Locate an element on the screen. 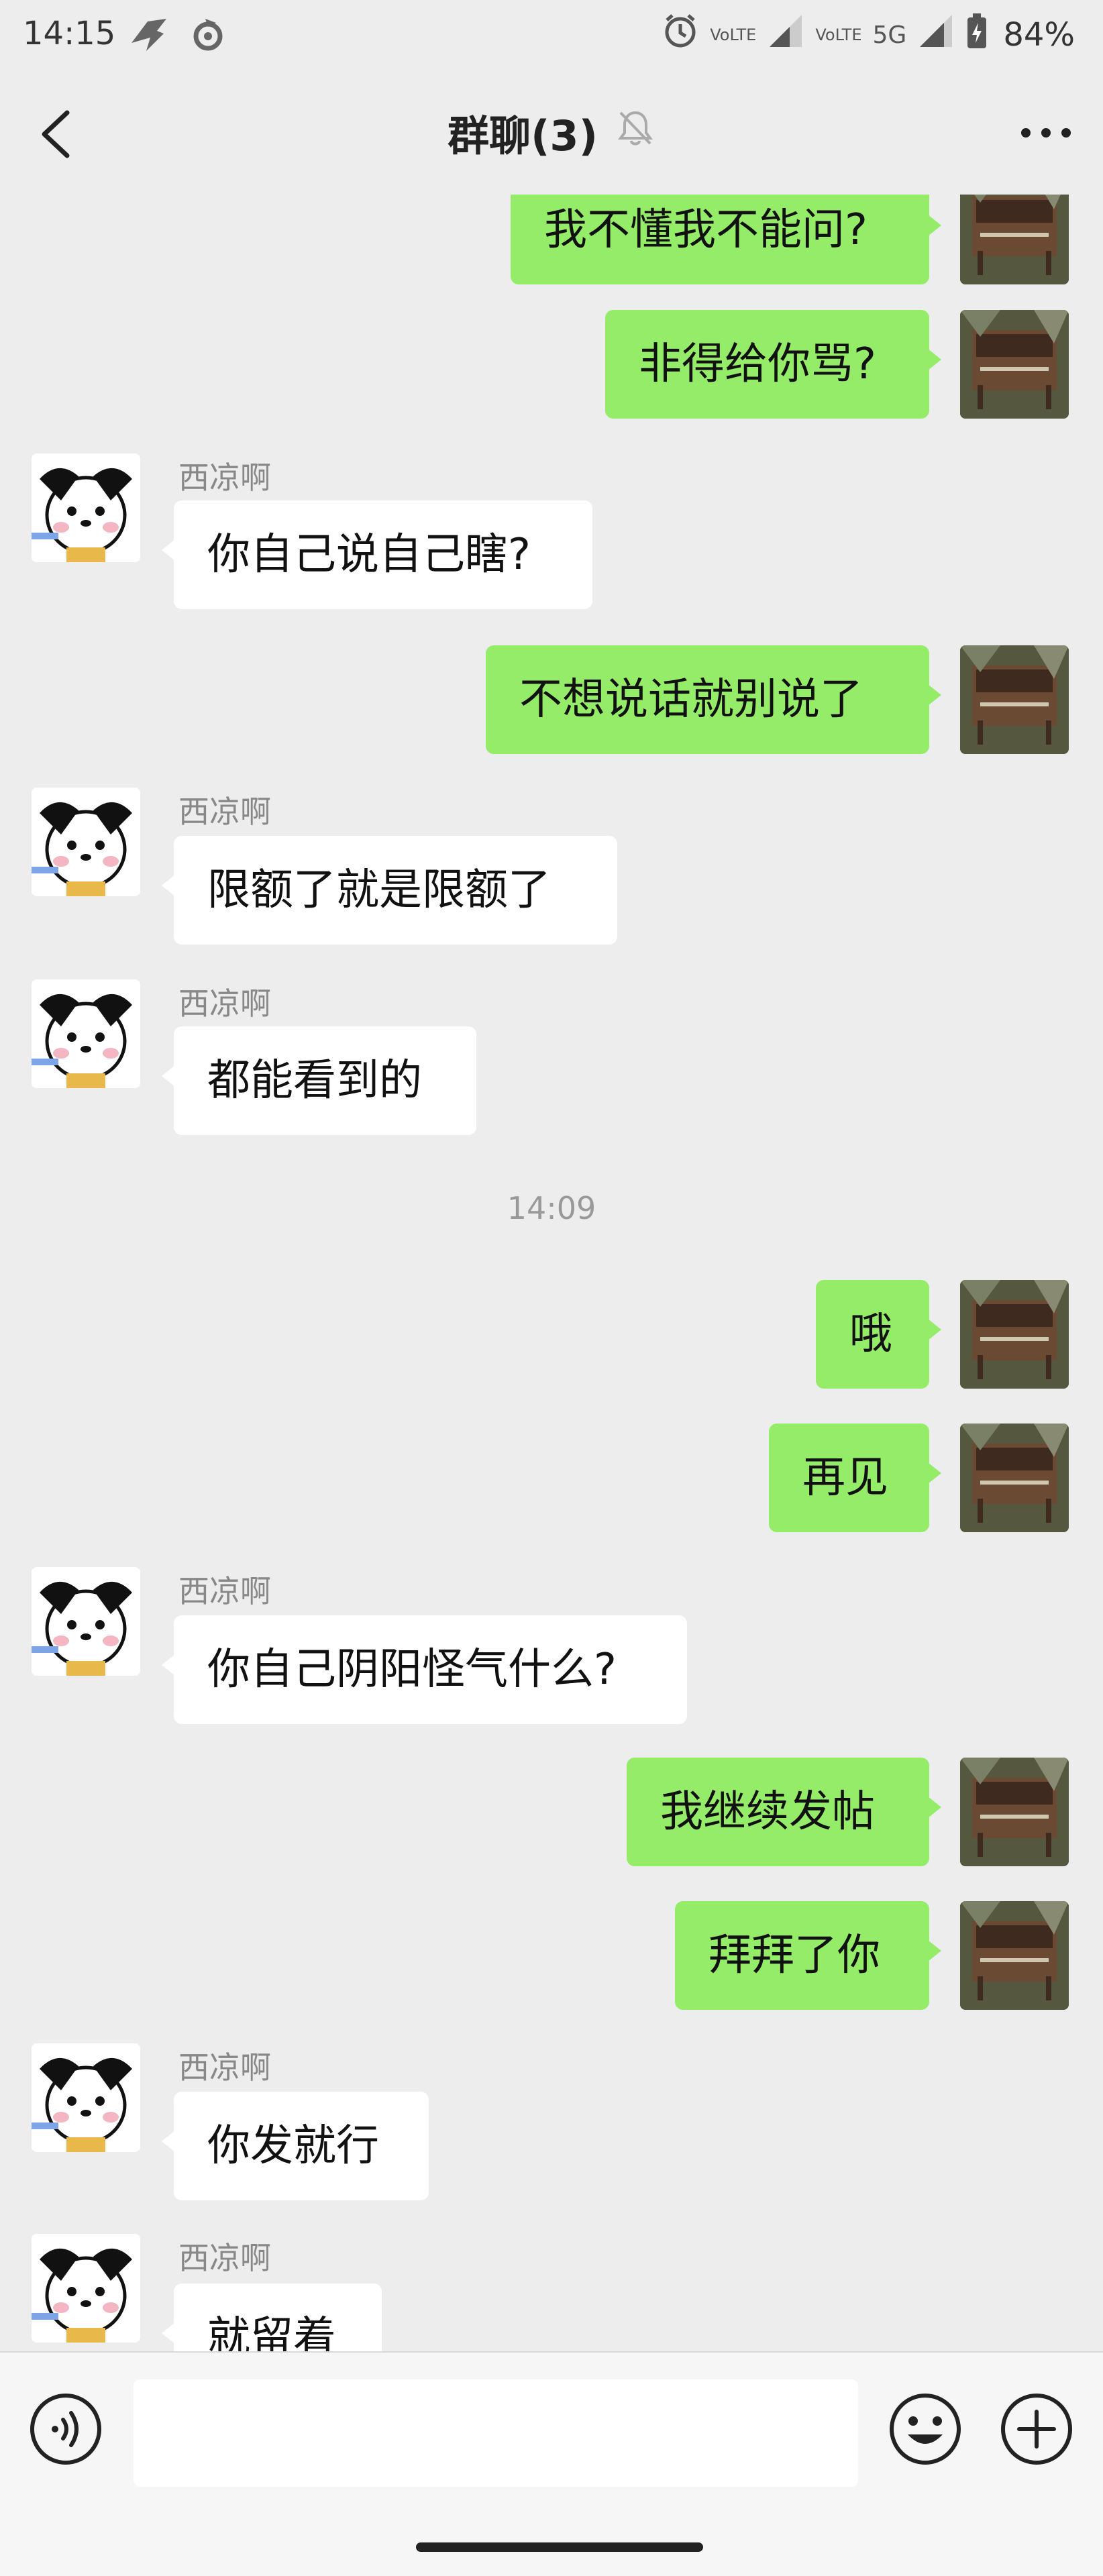  message-bubble-self: 我继续发帖 is located at coordinates (784, 1812).